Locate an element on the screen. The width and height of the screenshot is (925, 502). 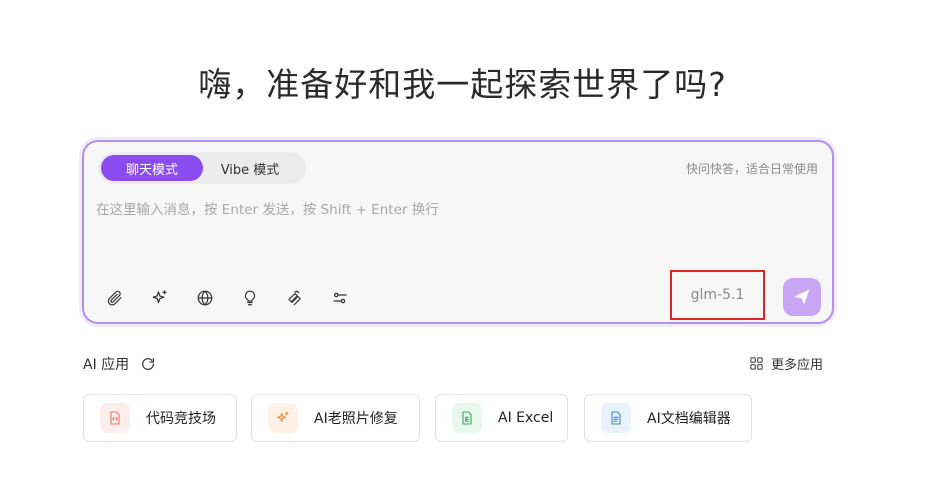
app-card-code-arena: 代码竞技场 is located at coordinates (160, 418).